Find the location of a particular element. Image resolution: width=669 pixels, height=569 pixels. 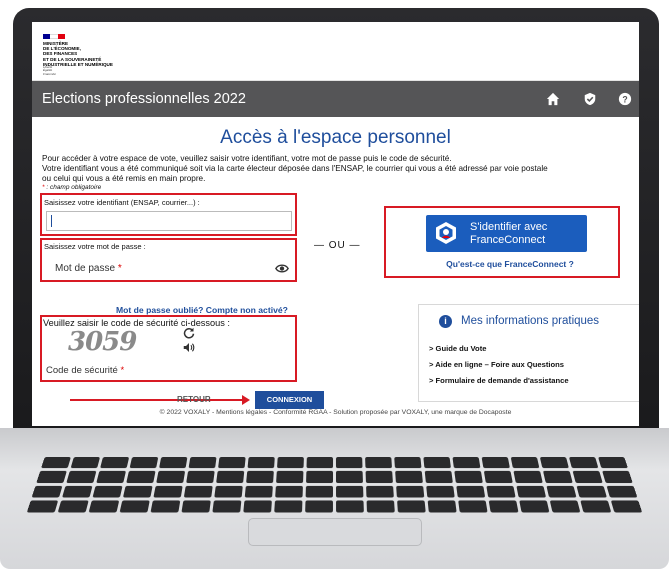

text-caret is located at coordinates (51, 221).